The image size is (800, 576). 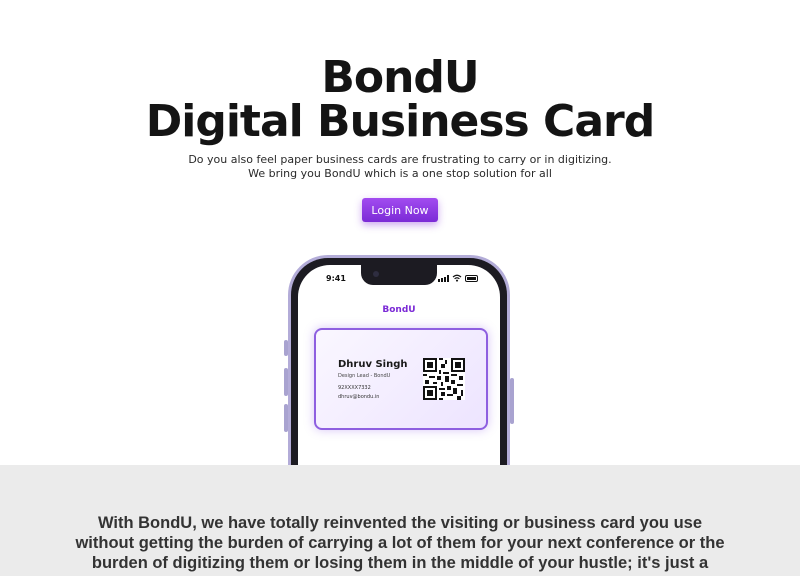 What do you see at coordinates (376, 274) in the screenshot?
I see `camera-icon` at bounding box center [376, 274].